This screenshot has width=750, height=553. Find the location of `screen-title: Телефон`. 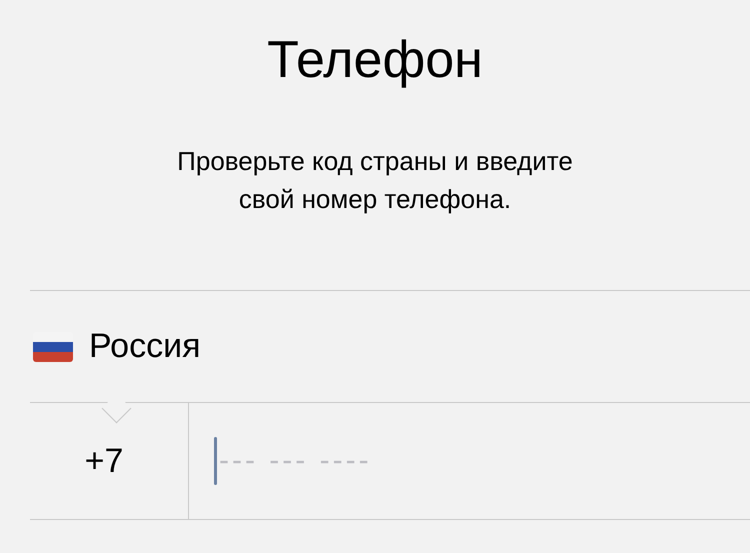

screen-title: Телефон is located at coordinates (375, 60).